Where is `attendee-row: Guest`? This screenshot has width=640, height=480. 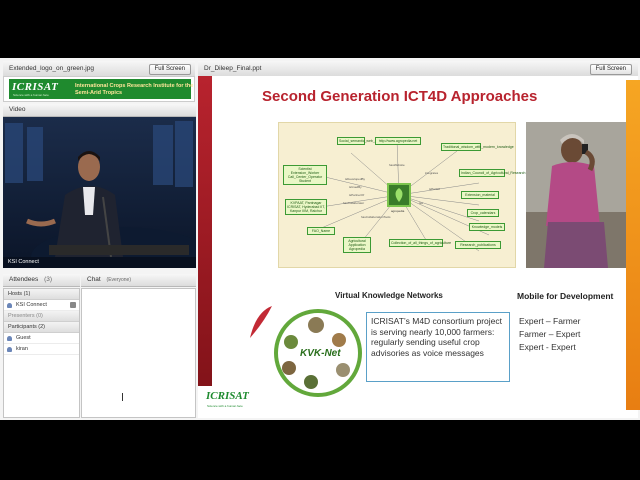 attendee-row: Guest is located at coordinates (41, 338).